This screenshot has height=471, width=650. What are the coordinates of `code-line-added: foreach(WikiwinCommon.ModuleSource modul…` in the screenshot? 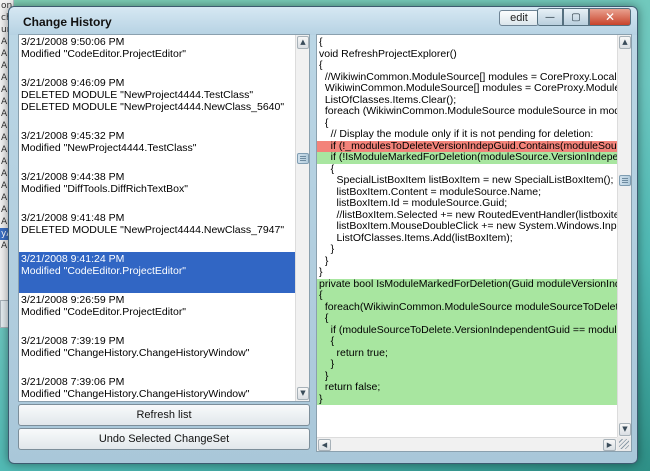 It's located at (467, 306).